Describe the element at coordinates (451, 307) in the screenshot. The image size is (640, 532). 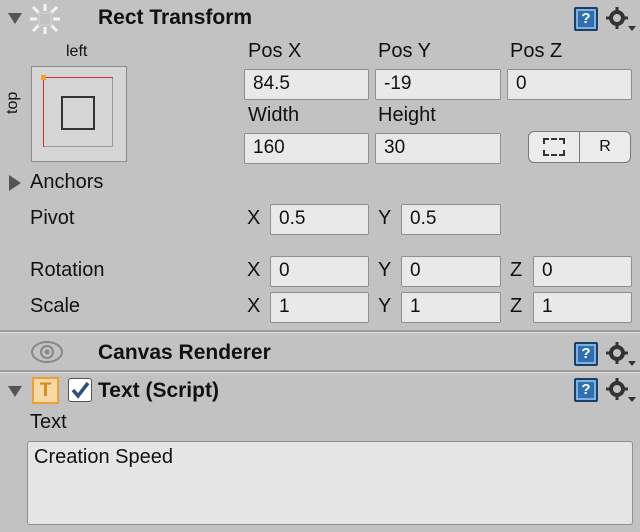
I see `scale-y-field: 1` at that location.